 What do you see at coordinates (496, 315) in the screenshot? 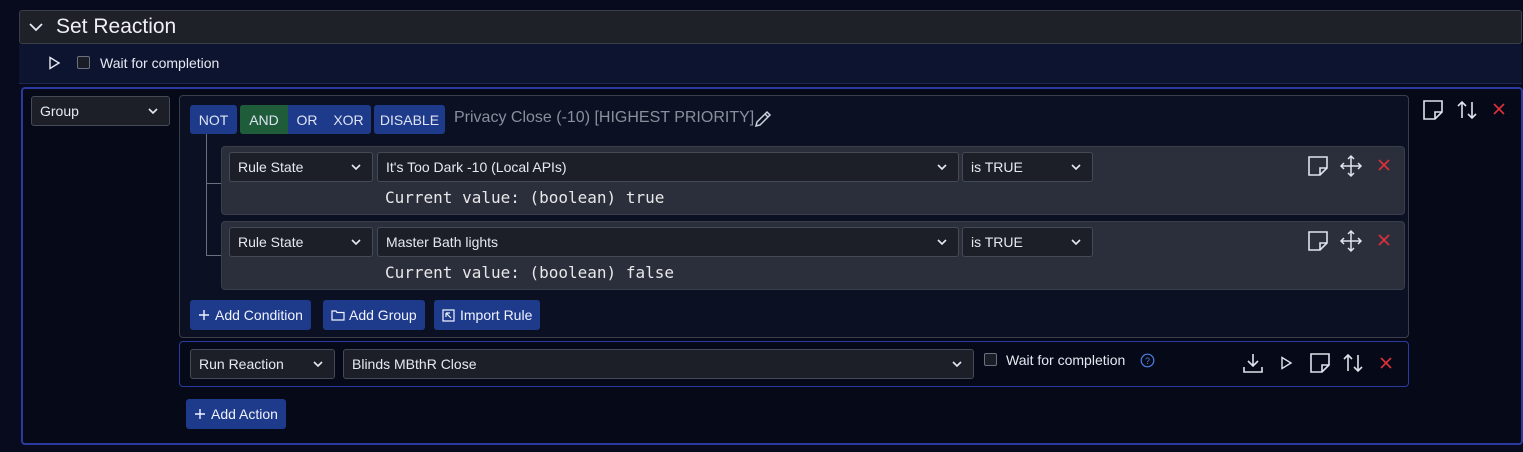
I see `import-rule-label: Import Rule` at bounding box center [496, 315].